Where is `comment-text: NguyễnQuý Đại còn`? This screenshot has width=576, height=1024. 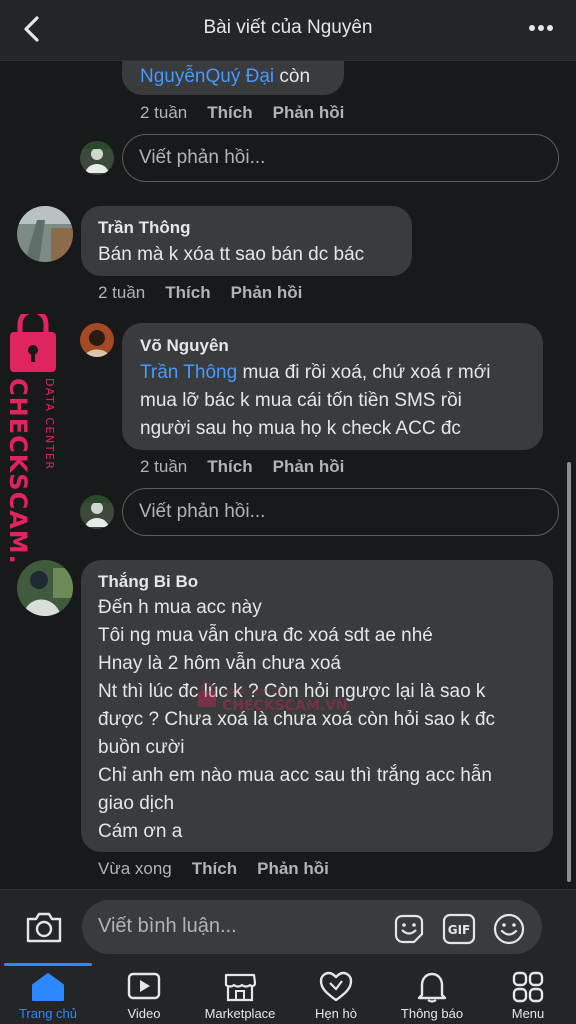 comment-text: NguyễnQuý Đại còn is located at coordinates (225, 76).